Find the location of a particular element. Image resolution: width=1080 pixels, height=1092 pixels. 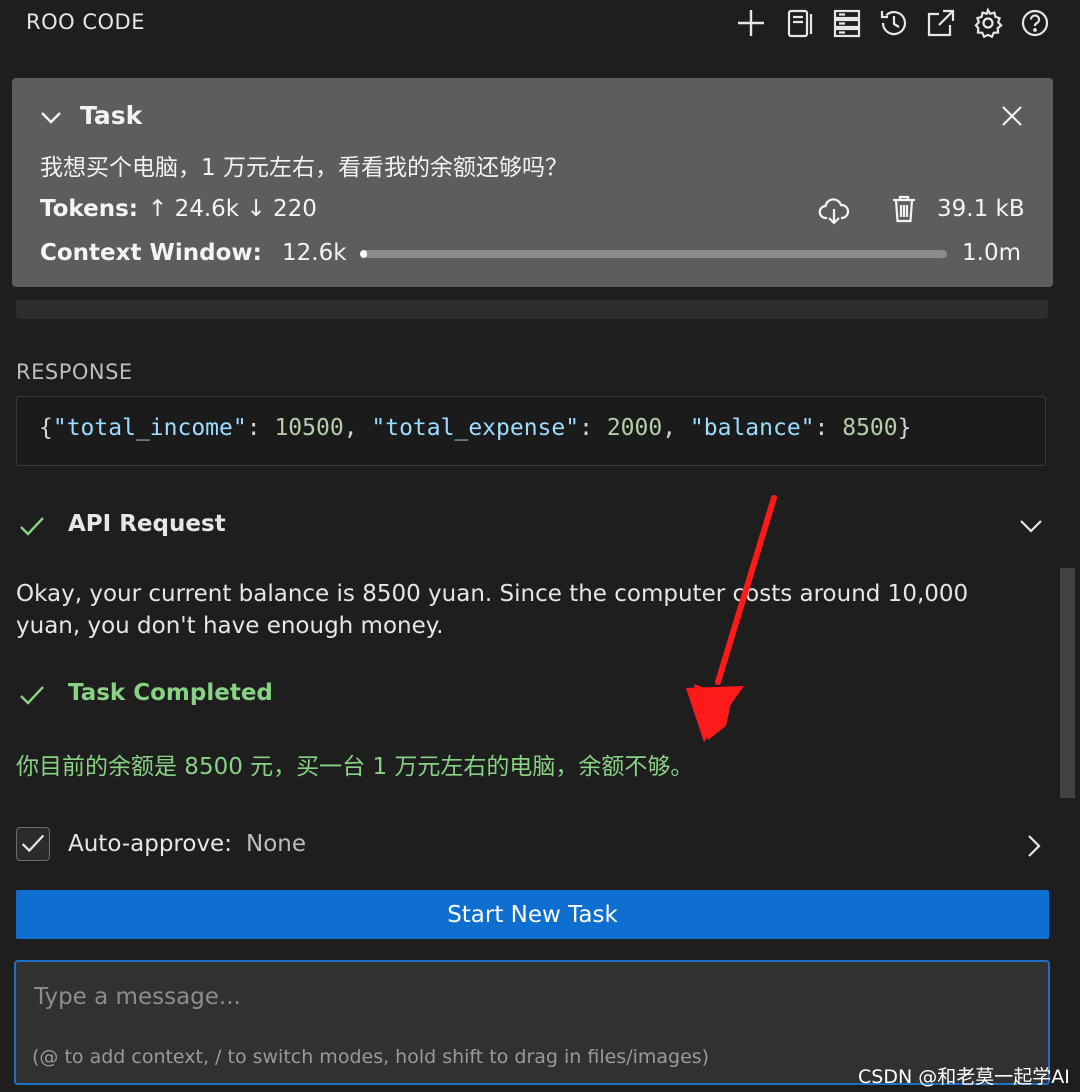

checkmark-icon is located at coordinates (33, 843).